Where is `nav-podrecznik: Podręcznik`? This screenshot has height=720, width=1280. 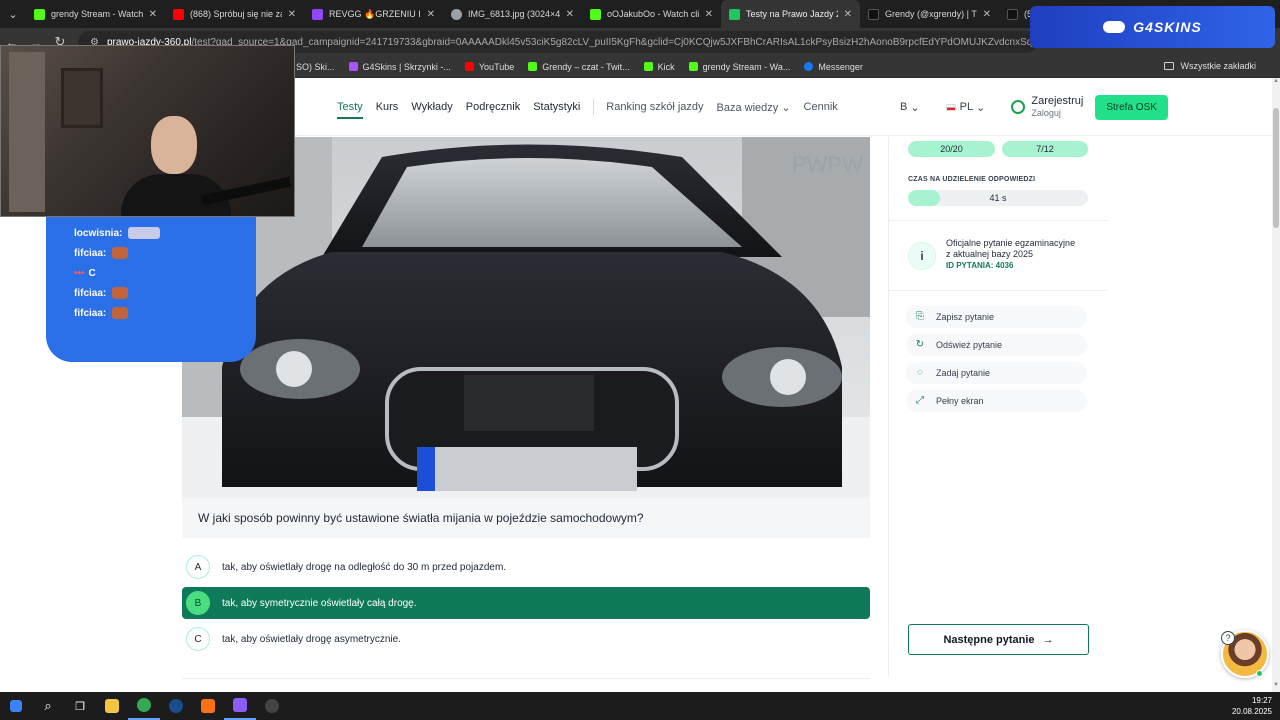
nav-podrecznik: Podręcznik is located at coordinates (493, 107).